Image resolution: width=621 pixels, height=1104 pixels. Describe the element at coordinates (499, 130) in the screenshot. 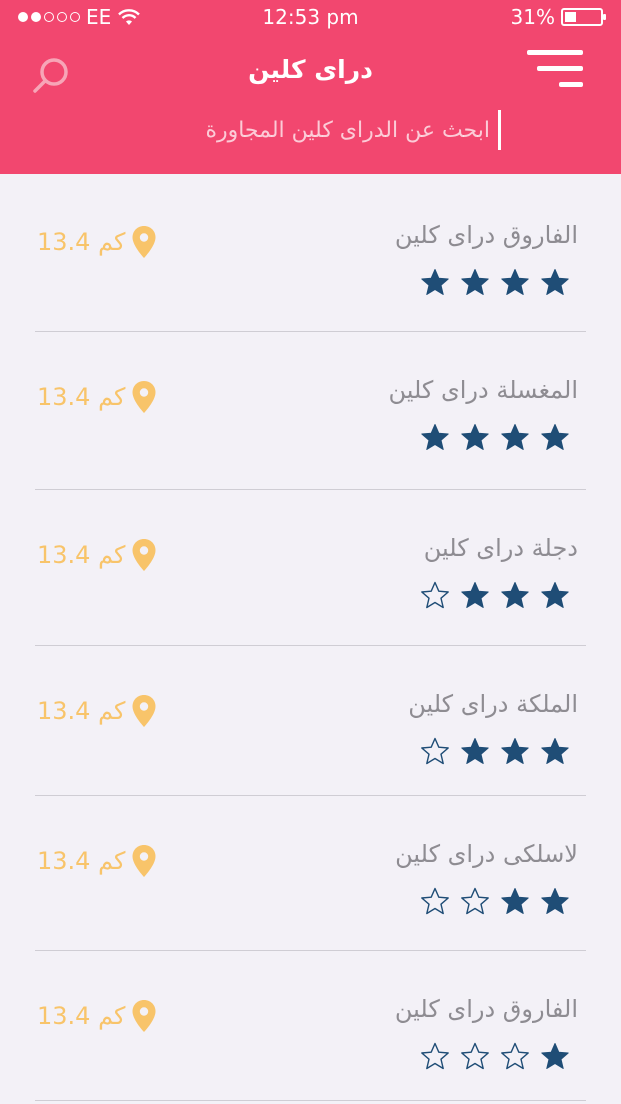

I see `text-cursor` at that location.